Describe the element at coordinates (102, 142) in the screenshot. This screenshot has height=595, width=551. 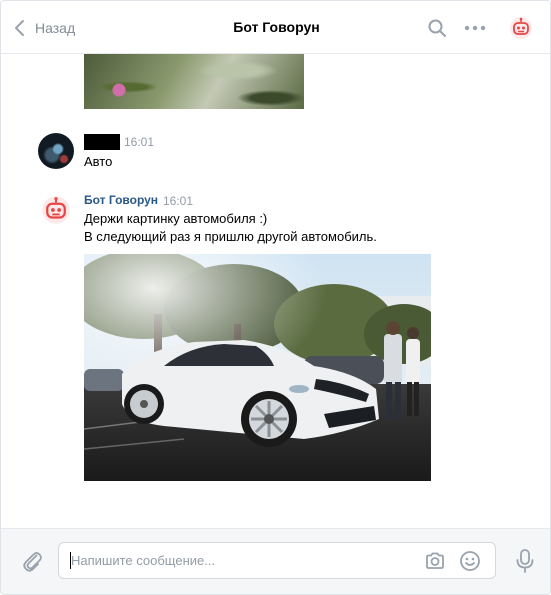
I see `redacted-username` at that location.